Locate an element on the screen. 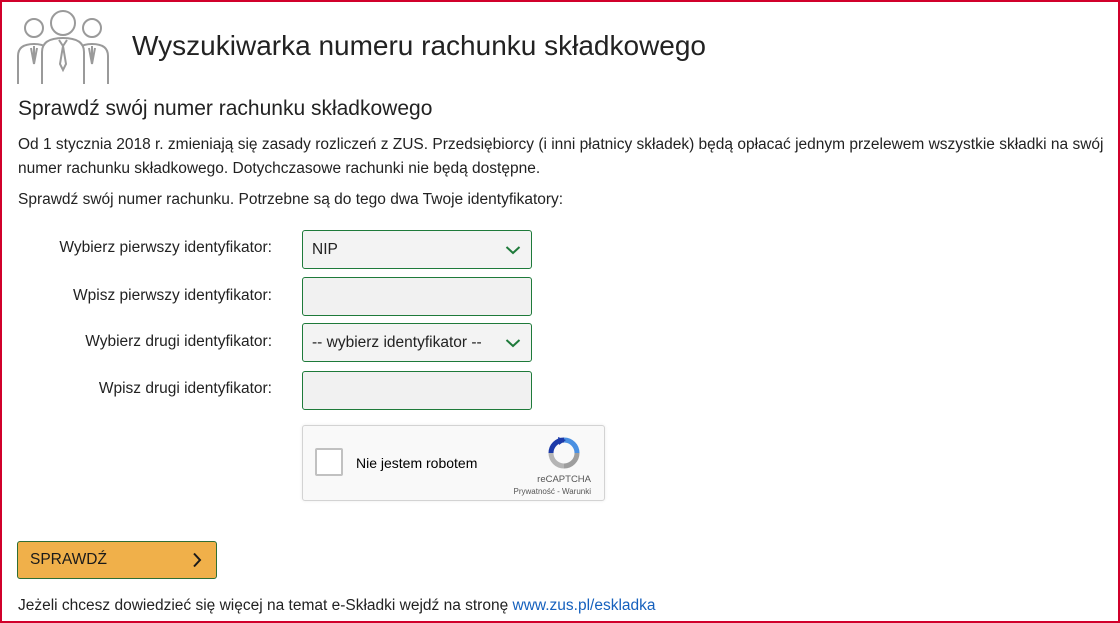 Image resolution: width=1120 pixels, height=623 pixels. second-identifier-select: -- wybierz identyfikator -- is located at coordinates (417, 342).